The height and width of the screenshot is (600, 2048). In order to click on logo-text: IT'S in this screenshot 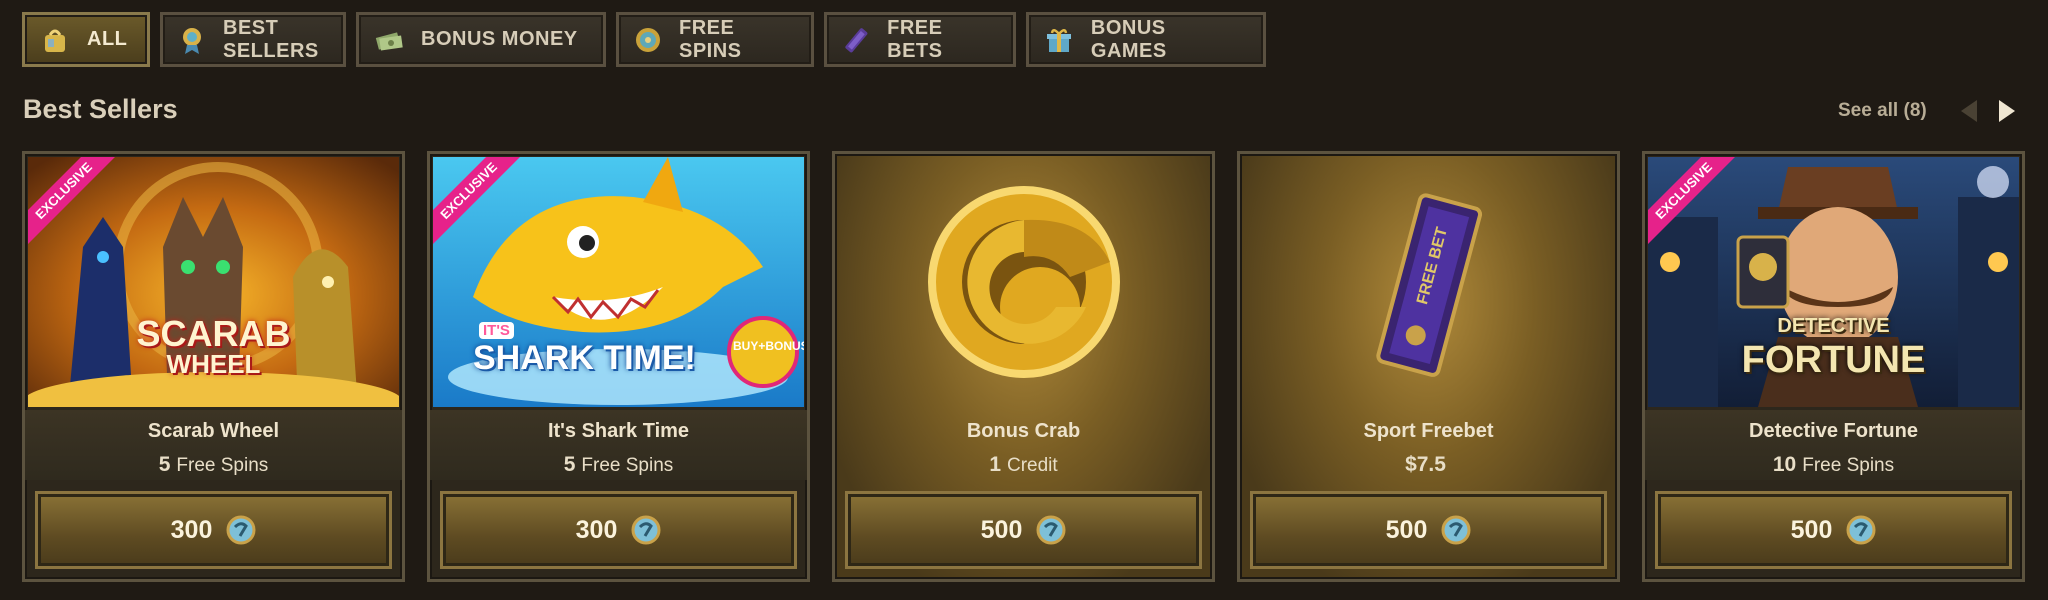, I will do `click(496, 330)`.